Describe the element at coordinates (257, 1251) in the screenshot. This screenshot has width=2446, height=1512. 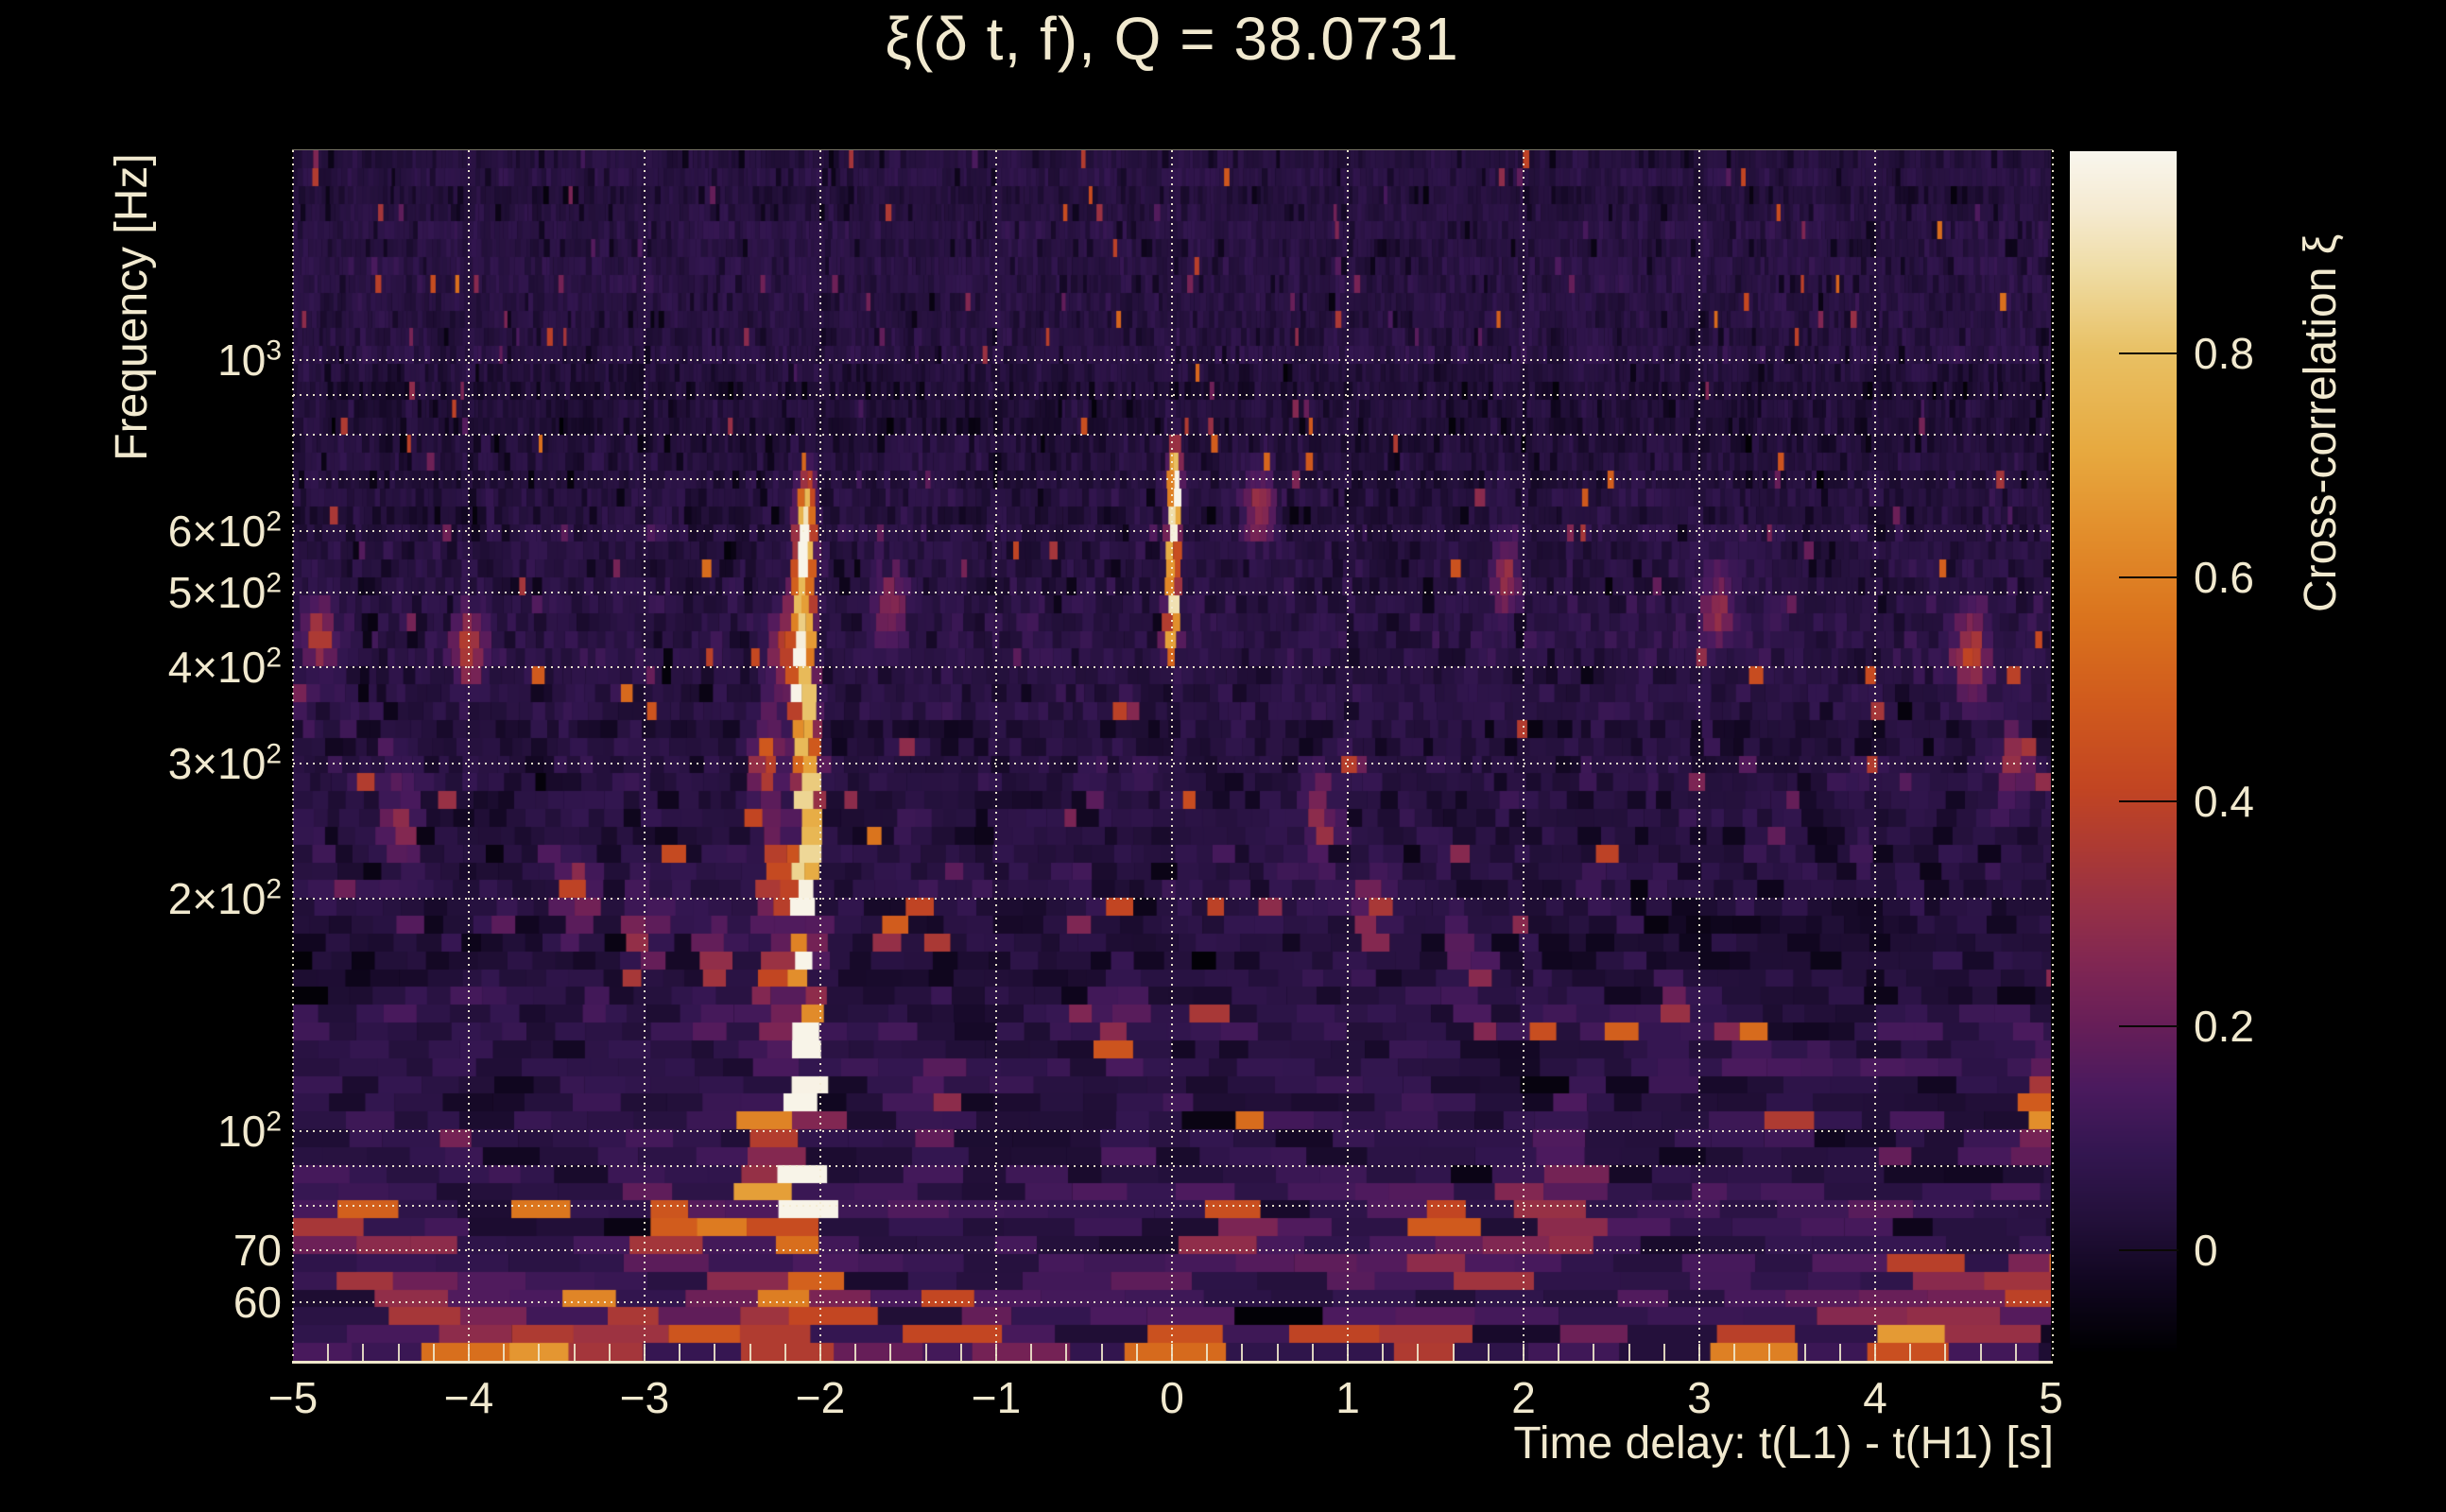
I see `y-tick-label: 70` at that location.